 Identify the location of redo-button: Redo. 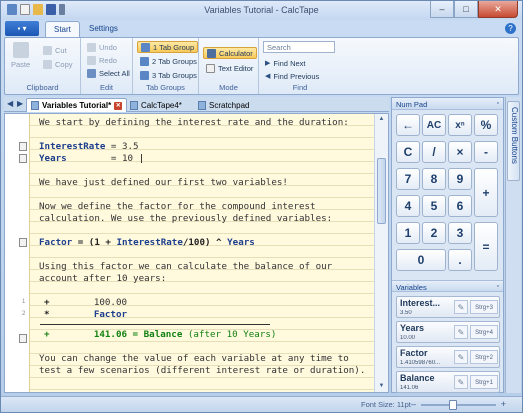
(102, 60).